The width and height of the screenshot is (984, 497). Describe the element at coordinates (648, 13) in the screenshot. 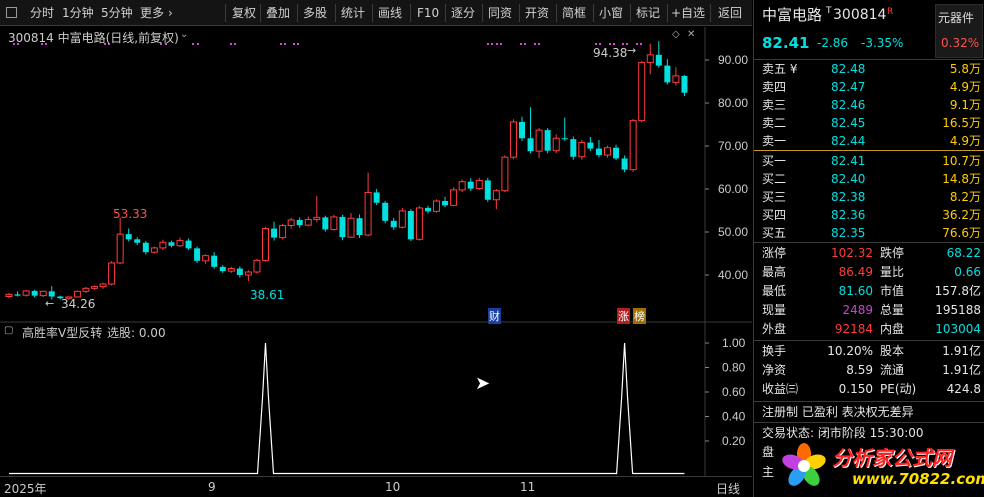

I see `mark-button: 标记` at that location.